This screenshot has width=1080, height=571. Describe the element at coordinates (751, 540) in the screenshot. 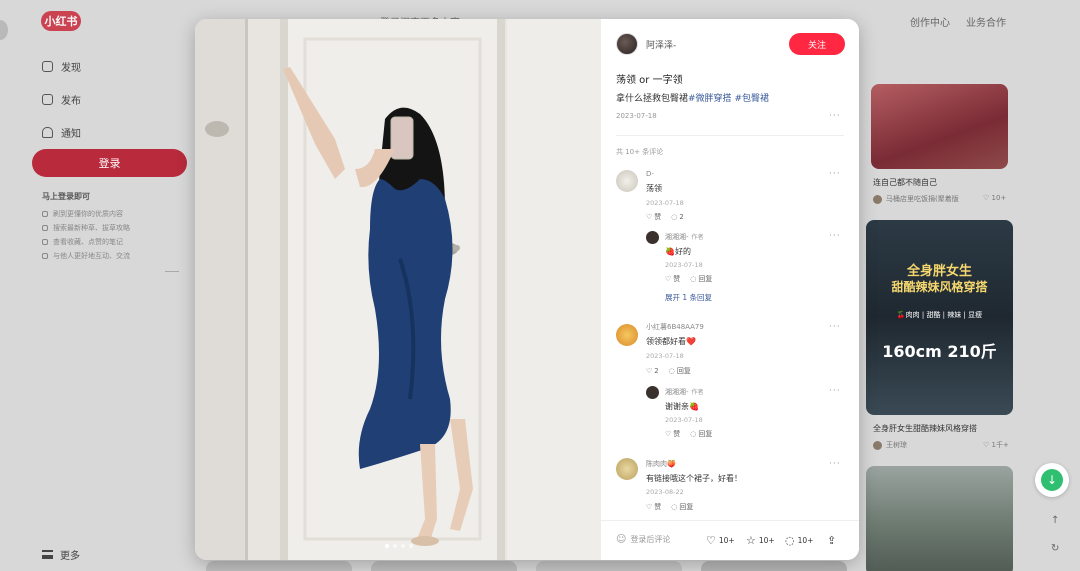

I see `star-icon: ☆` at that location.